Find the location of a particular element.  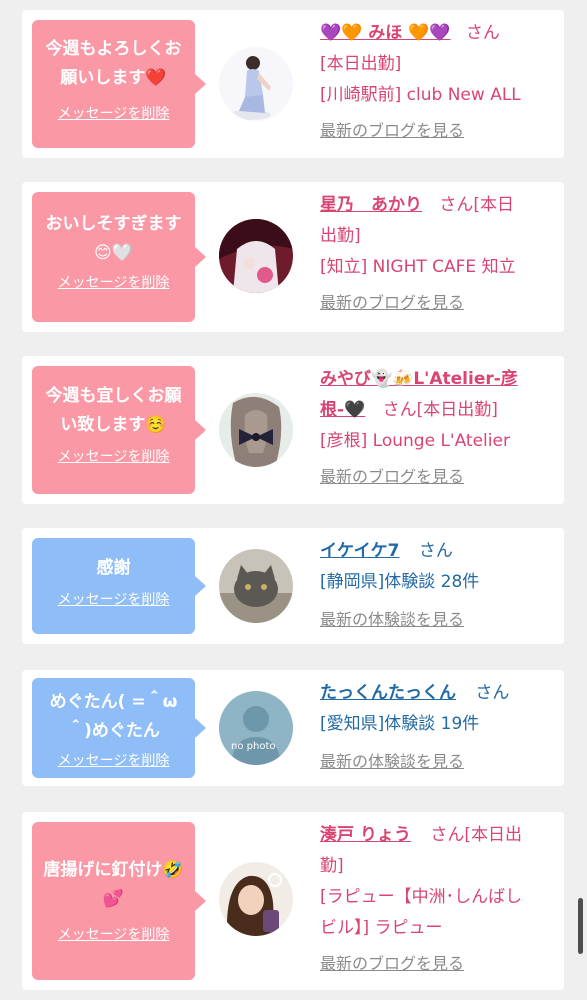

honorific: さん[本日出 is located at coordinates (476, 835).